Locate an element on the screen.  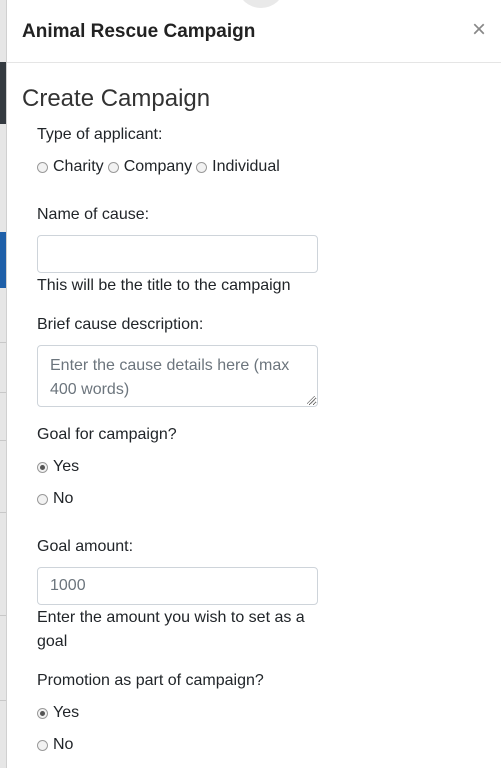
description-label: Brief cause description: is located at coordinates (120, 324).